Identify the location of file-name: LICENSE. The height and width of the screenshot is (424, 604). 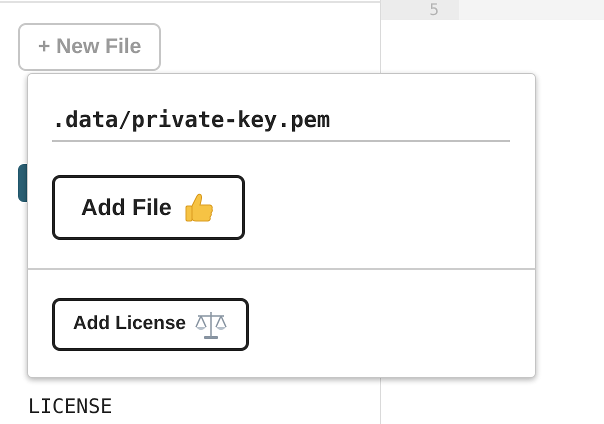
(204, 406).